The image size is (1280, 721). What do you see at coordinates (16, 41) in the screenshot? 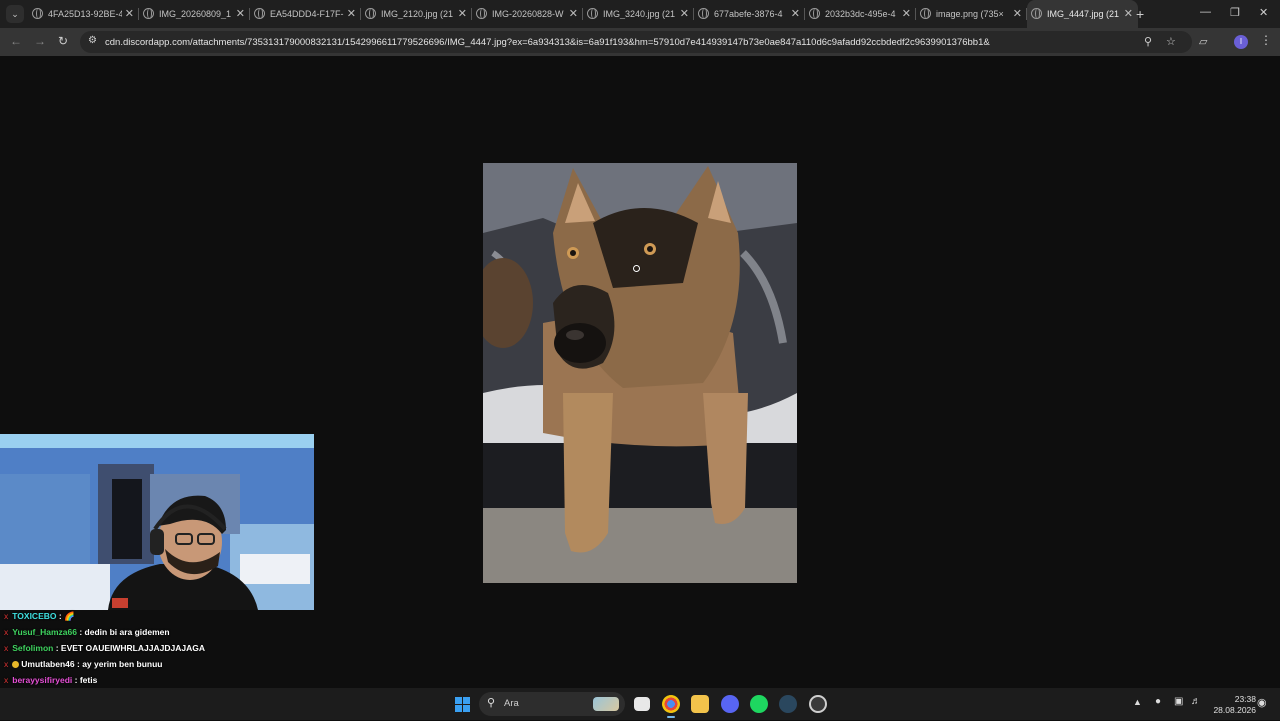
I see `back-arrow-icon: ←` at bounding box center [16, 41].